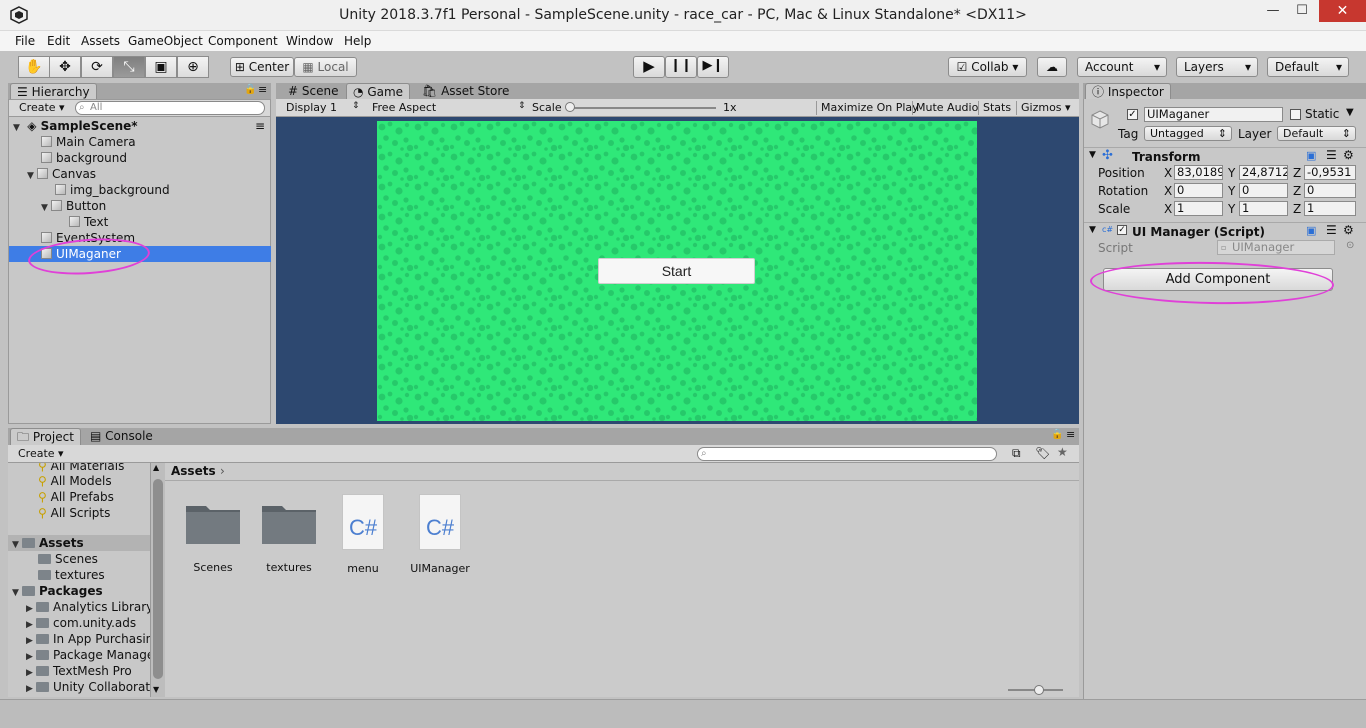 The width and height of the screenshot is (1366, 728). I want to click on rotation-y-field: 0, so click(1263, 190).